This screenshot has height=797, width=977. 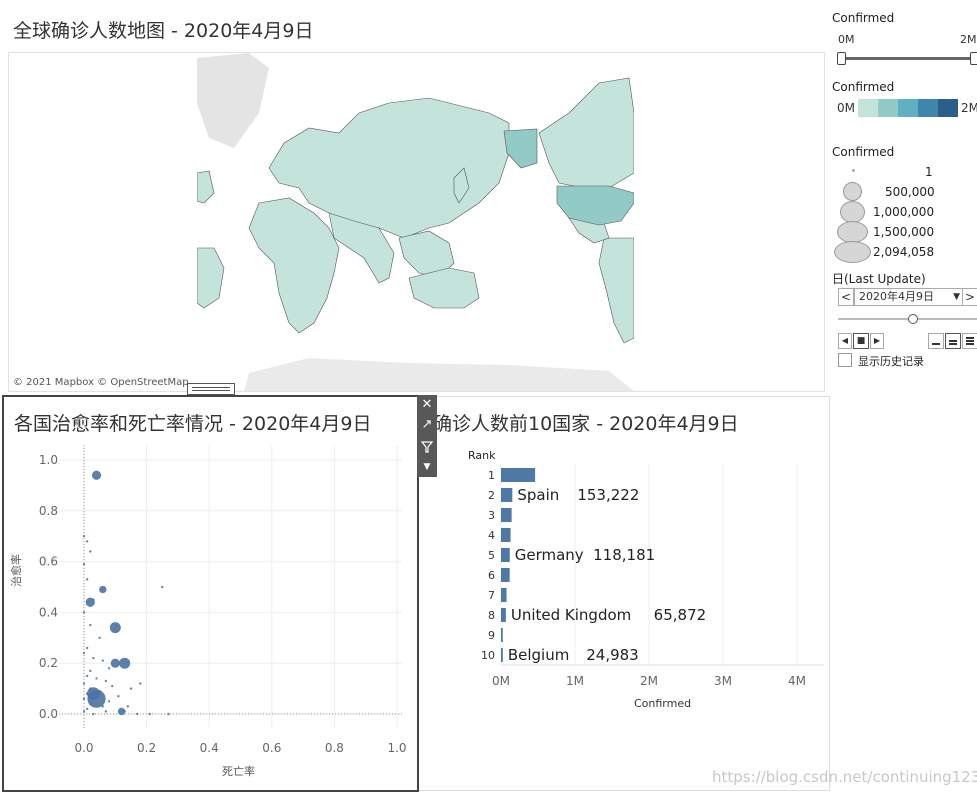 What do you see at coordinates (908, 108) in the screenshot?
I see `color-legend-ramp` at bounding box center [908, 108].